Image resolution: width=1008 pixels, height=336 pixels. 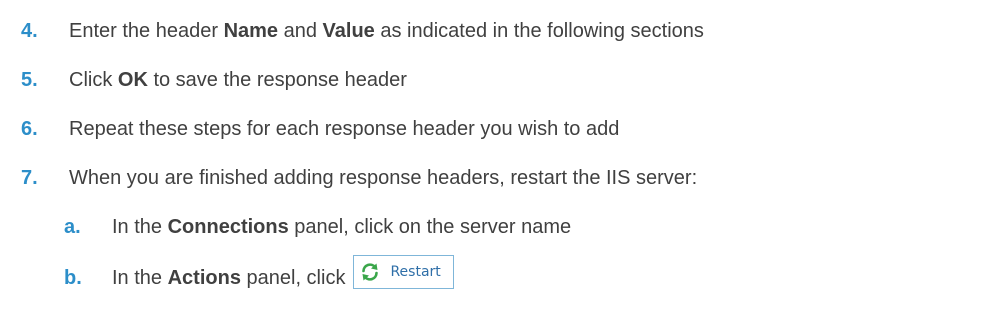 I want to click on connections-label: Connections, so click(x=228, y=226).